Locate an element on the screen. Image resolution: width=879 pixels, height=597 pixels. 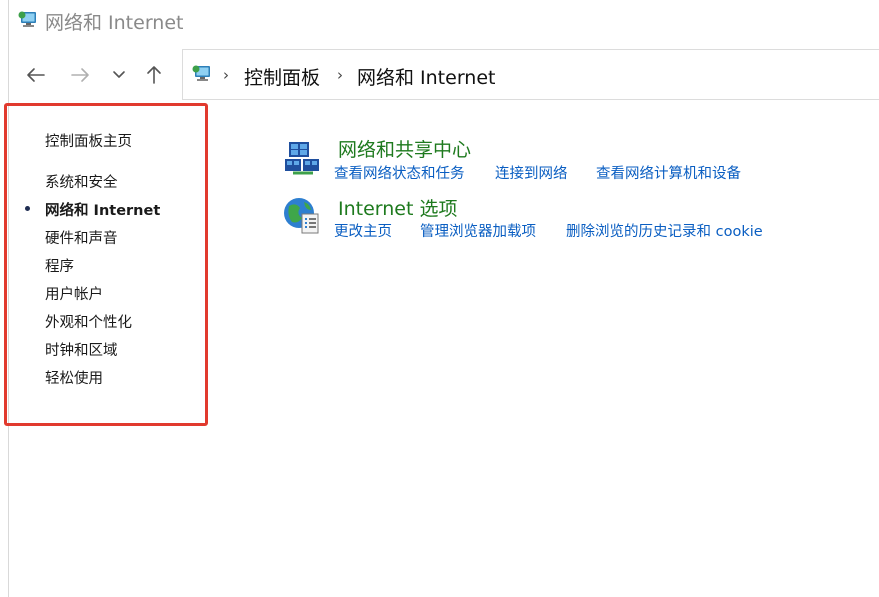
sidebar-item-user-accounts: 用户帐户 is located at coordinates (74, 293).